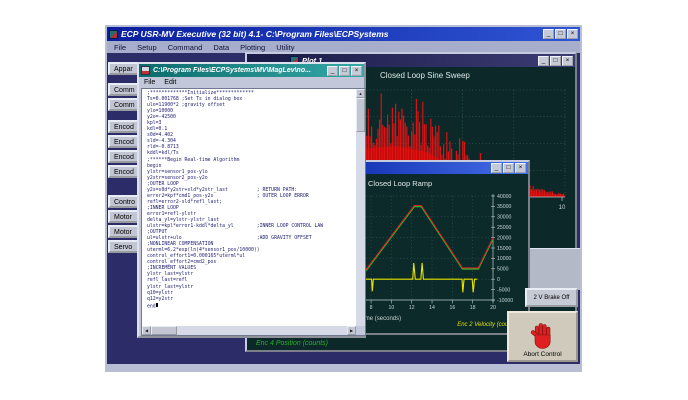 The height and width of the screenshot is (400, 688). I want to click on svg-text: 14, so click(432, 308).